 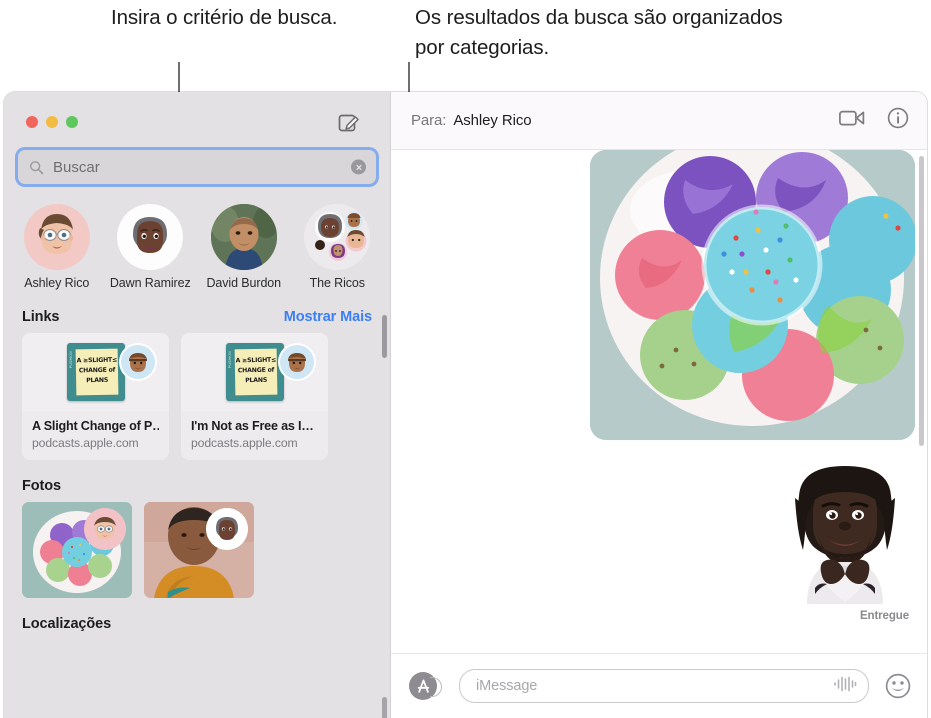 I want to click on contact-name: The Ricos, so click(x=337, y=283).